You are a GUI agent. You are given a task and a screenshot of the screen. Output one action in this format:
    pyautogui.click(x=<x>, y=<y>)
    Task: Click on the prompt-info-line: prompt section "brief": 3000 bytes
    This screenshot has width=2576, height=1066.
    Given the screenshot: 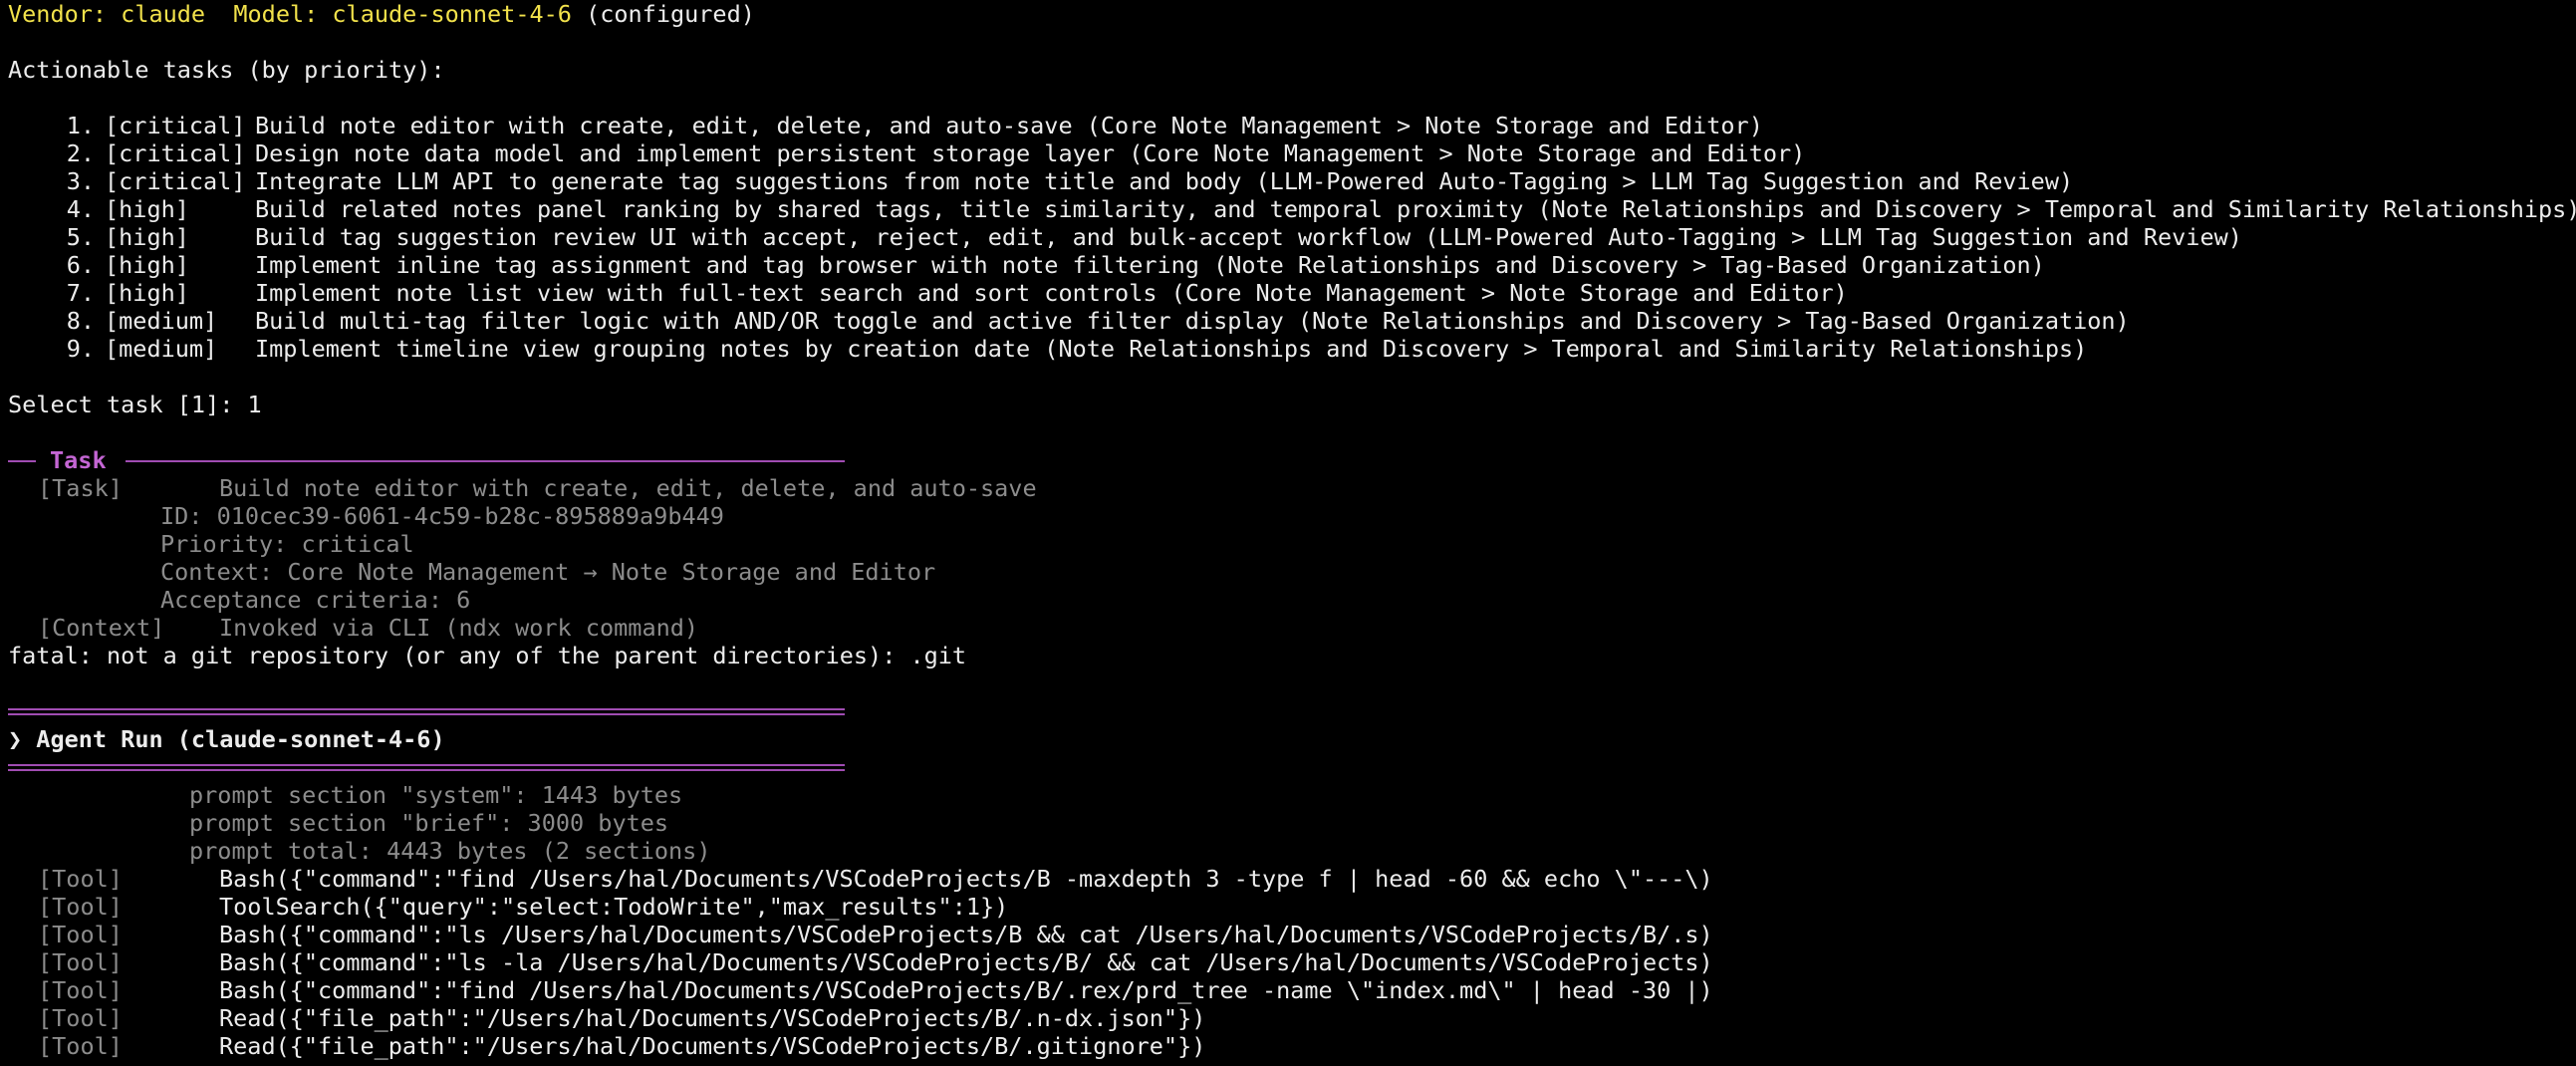 What is the action you would take?
    pyautogui.click(x=429, y=823)
    